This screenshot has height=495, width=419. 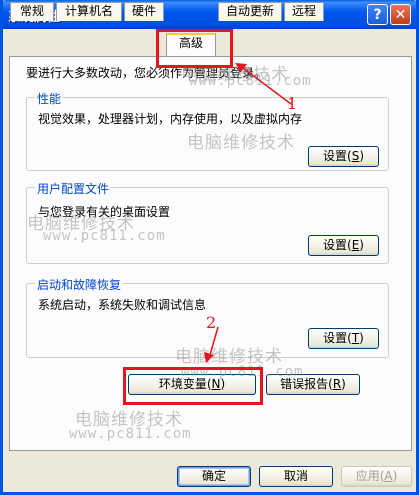 I want to click on watermark-url-3: www.pc811.com, so click(x=104, y=236).